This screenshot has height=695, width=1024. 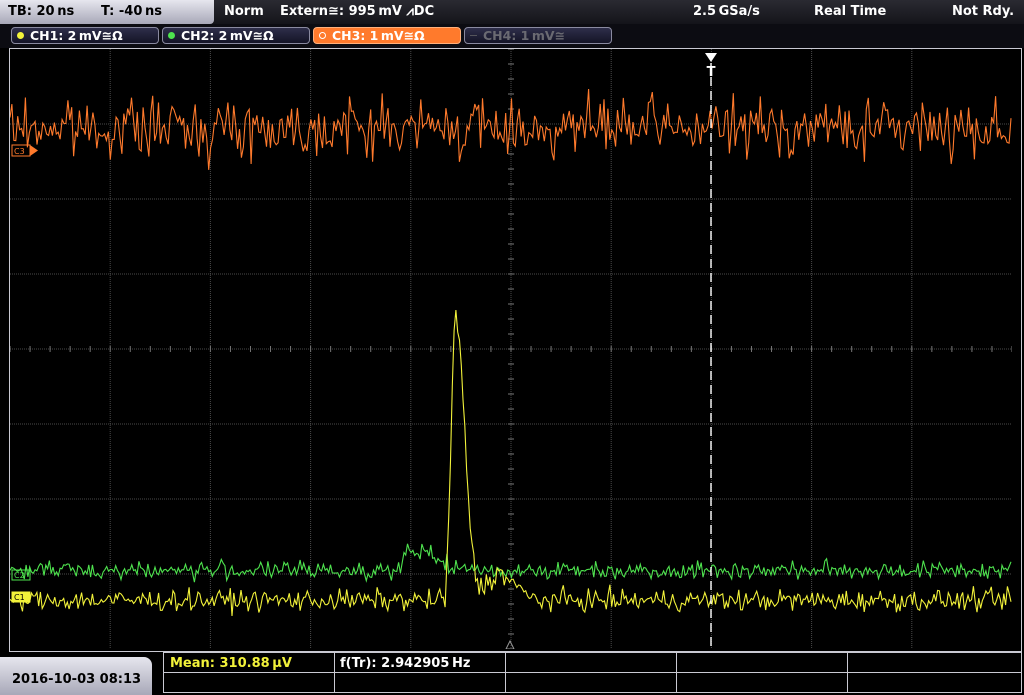 What do you see at coordinates (20, 35) in the screenshot?
I see `channel-1-dot-icon` at bounding box center [20, 35].